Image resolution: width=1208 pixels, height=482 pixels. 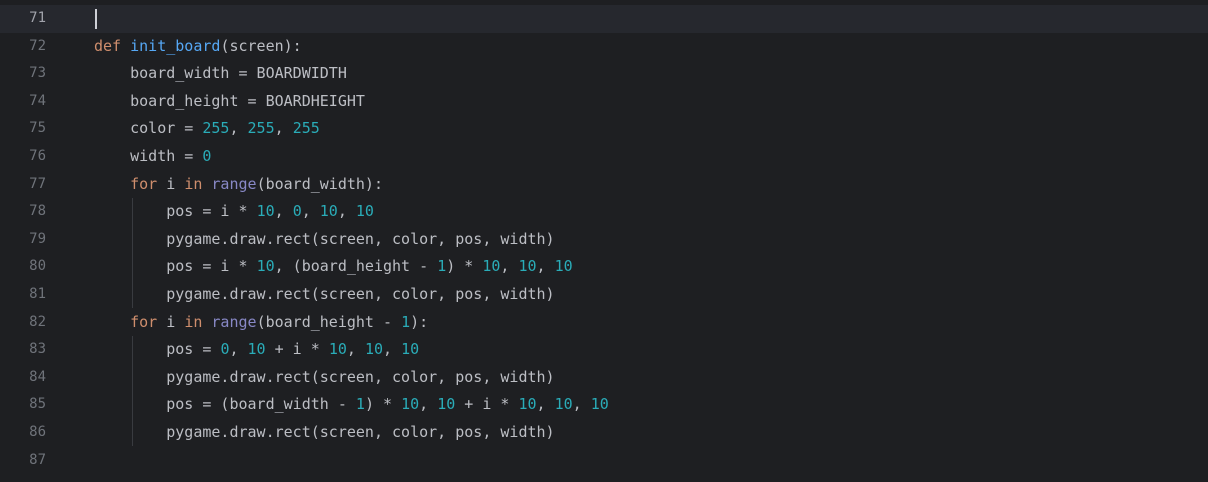 What do you see at coordinates (225, 404) in the screenshot?
I see `code-token: pos = (board_width -` at bounding box center [225, 404].